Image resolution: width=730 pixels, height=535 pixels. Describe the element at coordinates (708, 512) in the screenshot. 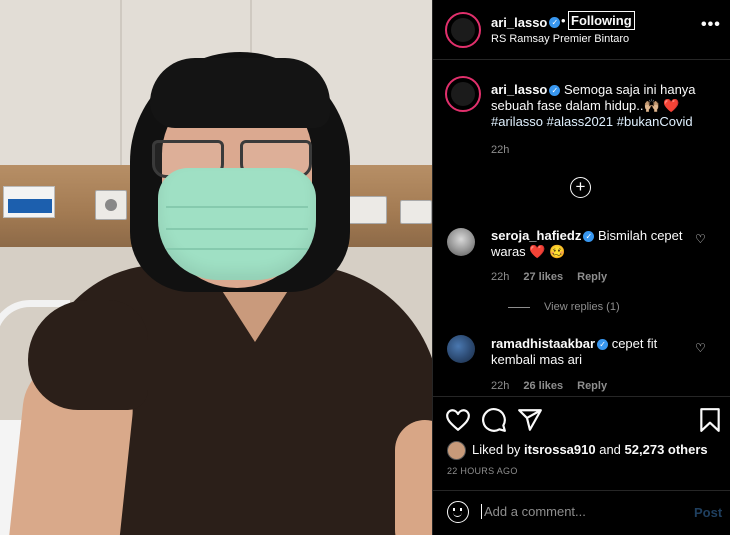

I see `post-button: Post` at that location.